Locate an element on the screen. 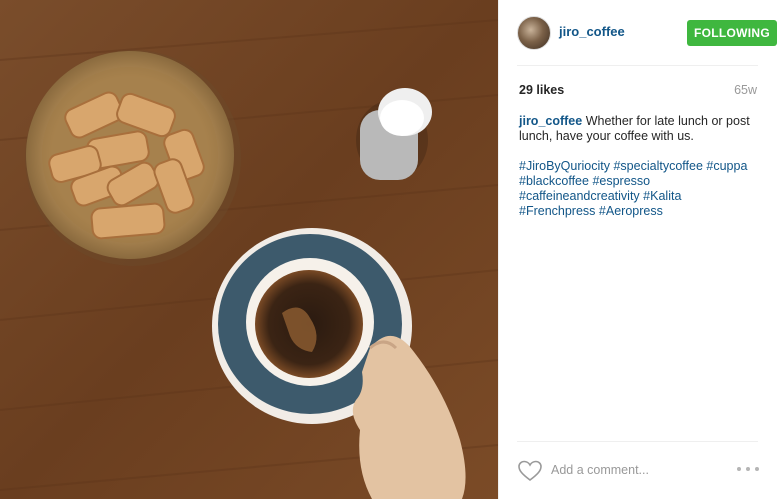 Image resolution: width=779 pixels, height=499 pixels. post-header: jiro_coffee FOLLOWING is located at coordinates (647, 33).